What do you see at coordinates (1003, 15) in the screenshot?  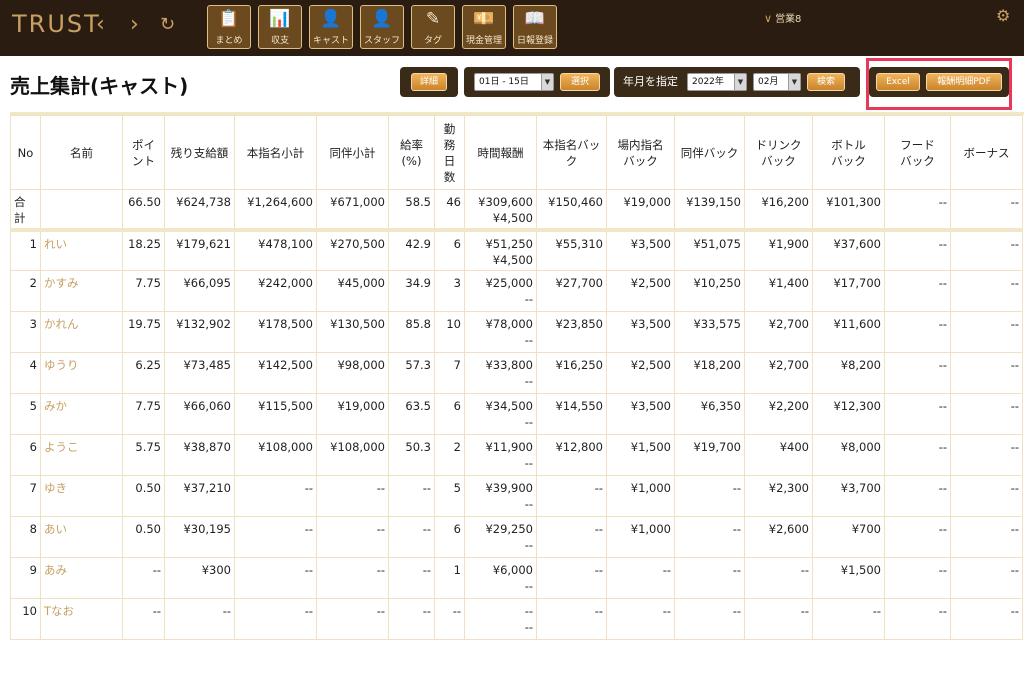 I see `gear-icon: ⚙` at bounding box center [1003, 15].